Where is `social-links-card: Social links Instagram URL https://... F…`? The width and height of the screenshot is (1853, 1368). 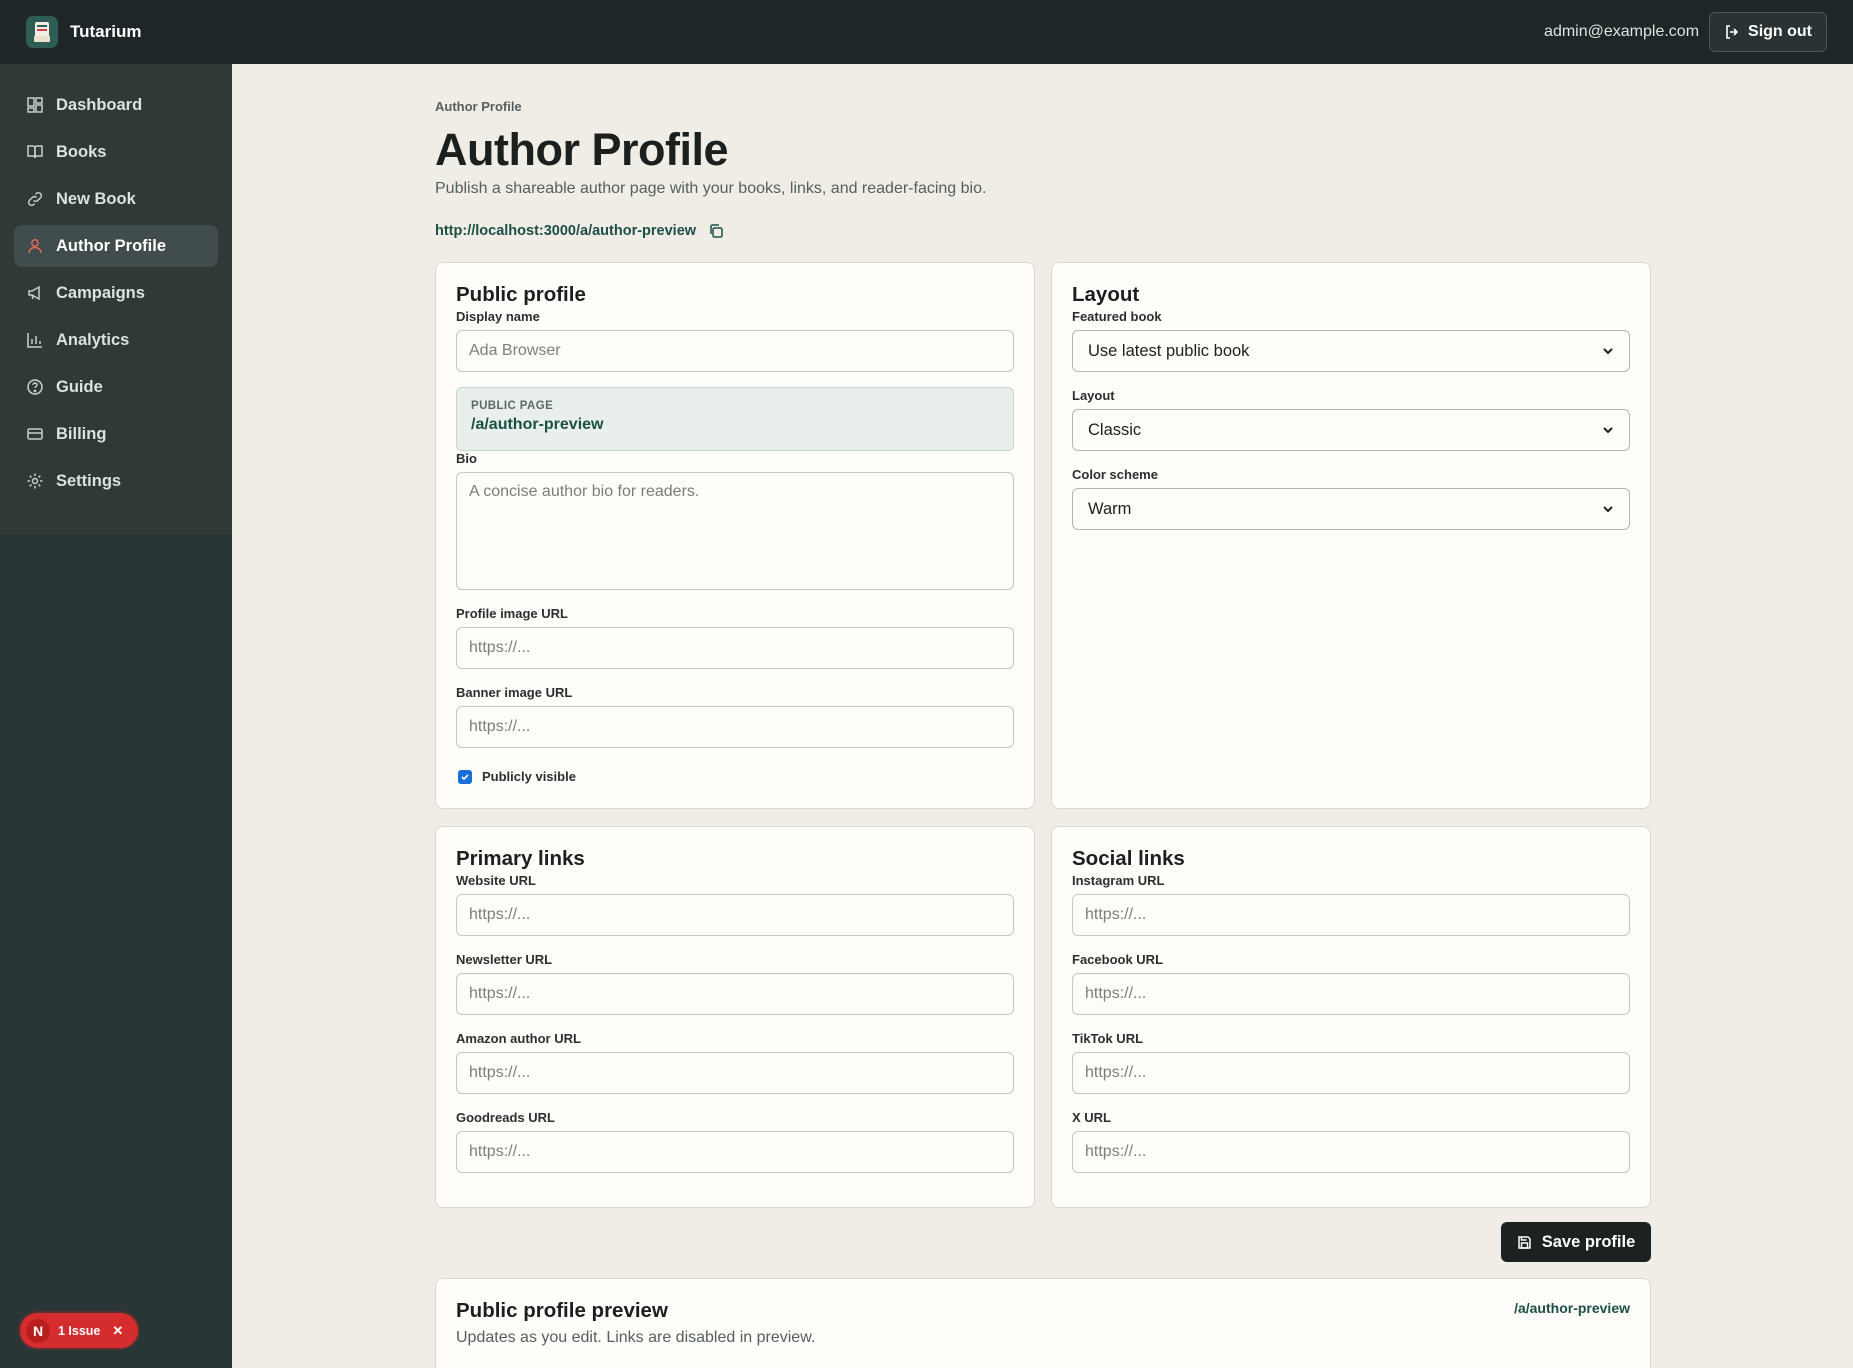
social-links-card: Social links Instagram URL https://... F… is located at coordinates (1351, 1017).